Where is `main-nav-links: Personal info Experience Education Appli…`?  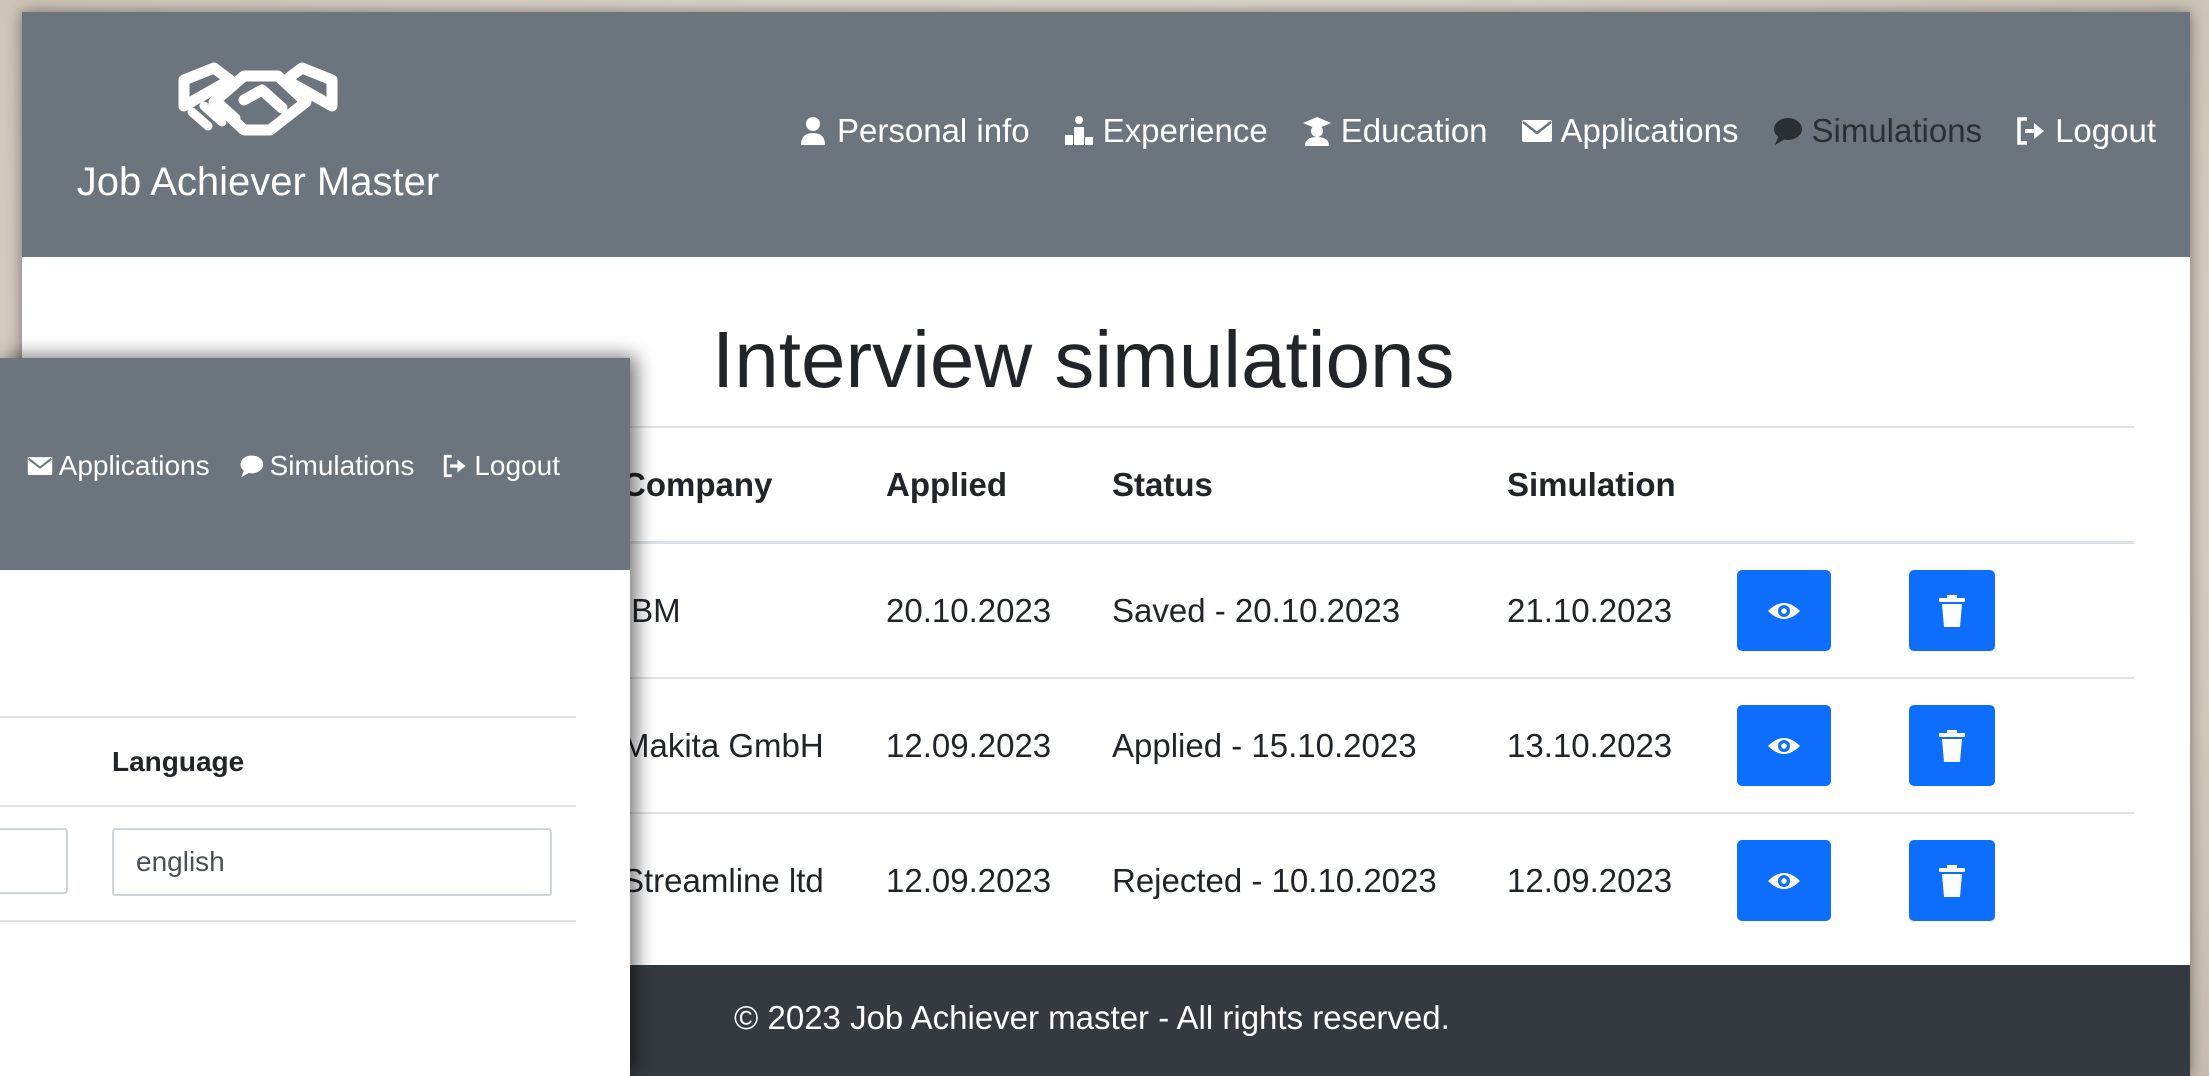
main-nav-links: Personal info Experience Education Appli… is located at coordinates (1476, 131).